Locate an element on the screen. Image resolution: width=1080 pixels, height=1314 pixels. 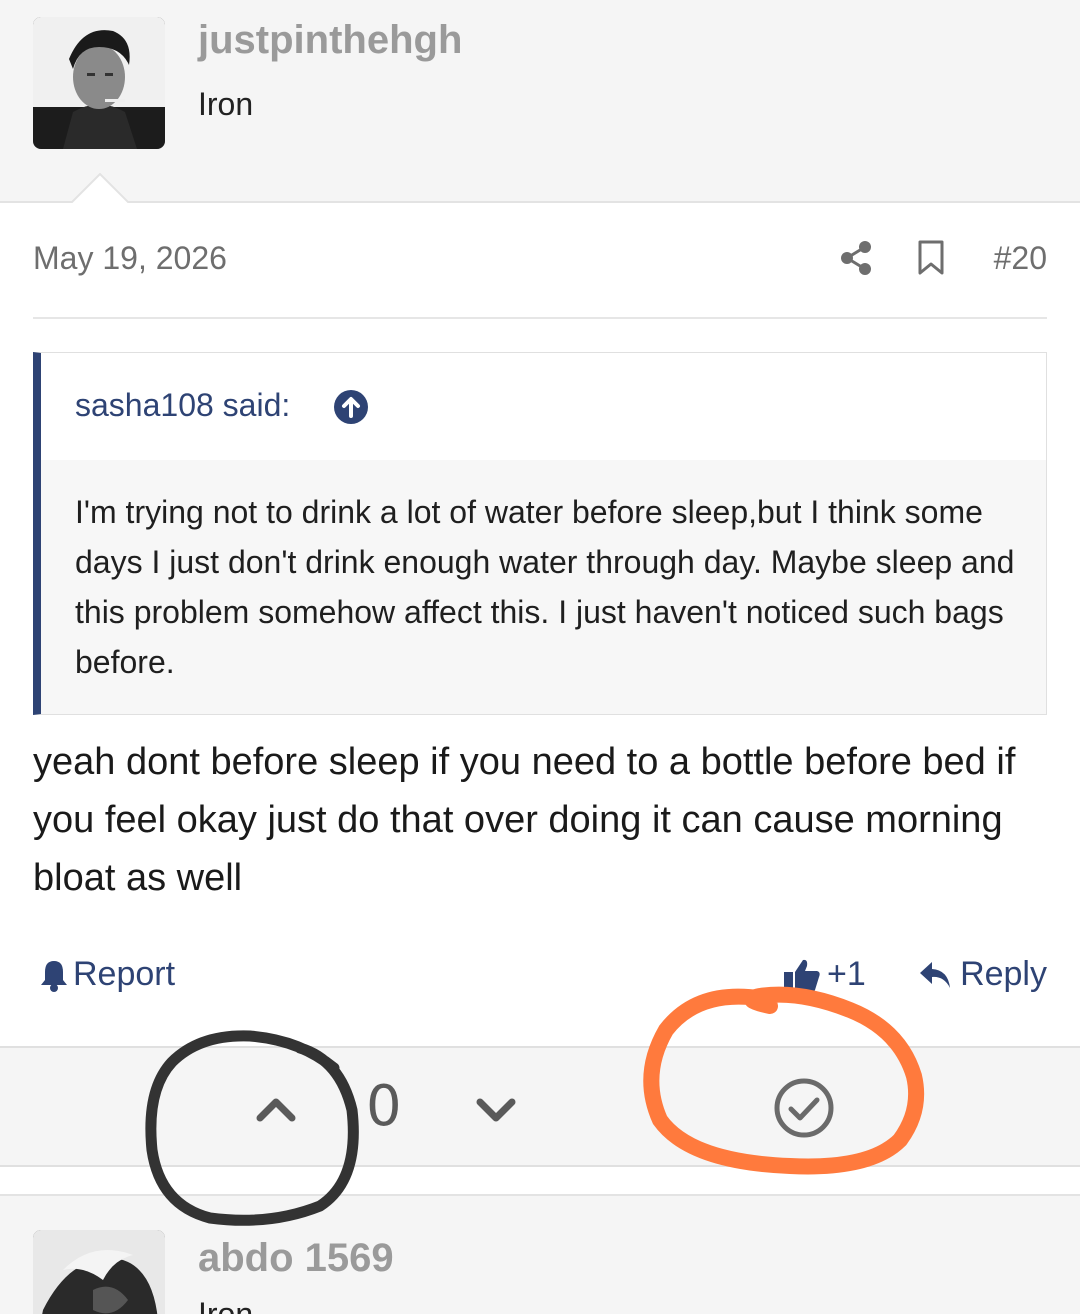
next-author-avatar is located at coordinates (99, 1272).